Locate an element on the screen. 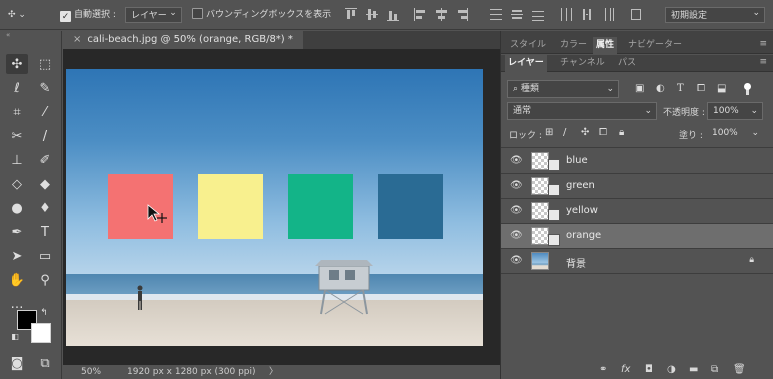 This screenshot has width=773, height=379. layer-style-icon: fx is located at coordinates (625, 369).